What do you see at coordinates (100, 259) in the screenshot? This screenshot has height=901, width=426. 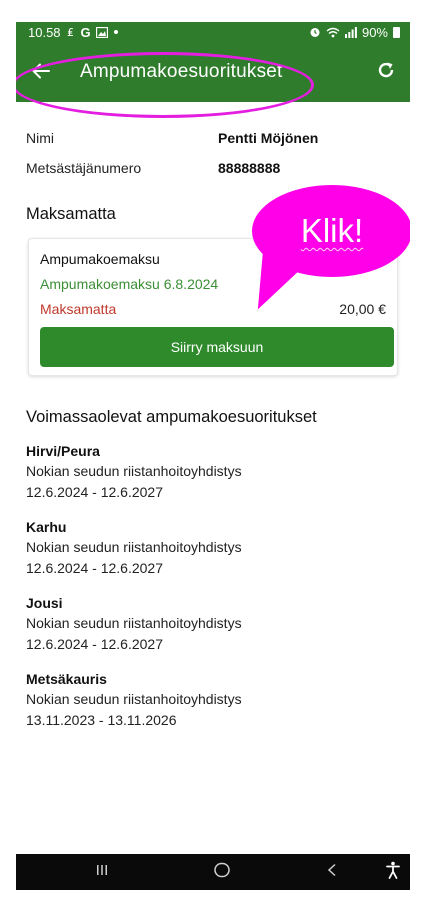 I see `payment-title: Ampumakoemaksu` at bounding box center [100, 259].